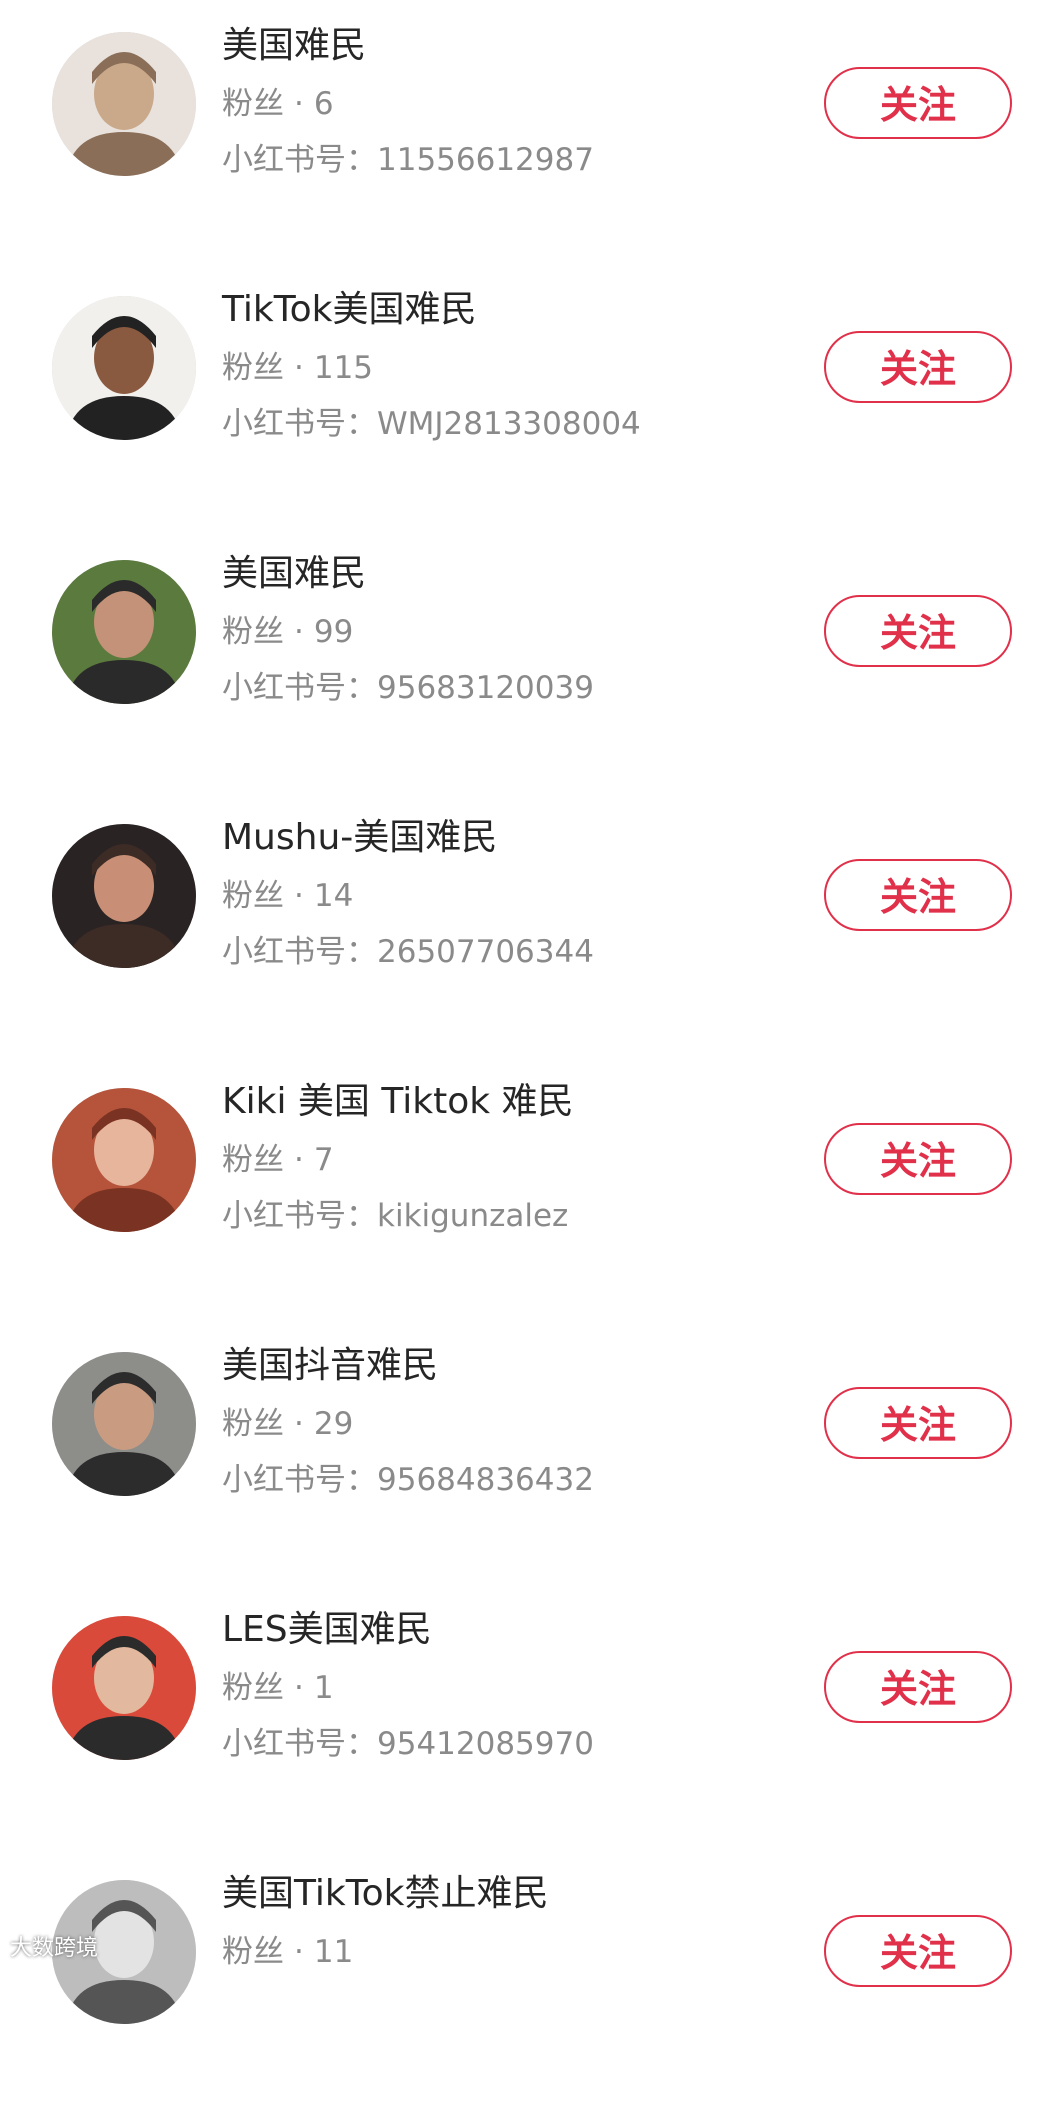 The height and width of the screenshot is (2112, 1057). I want to click on xiaohongshu-id-value: 95684836432, so click(485, 1480).